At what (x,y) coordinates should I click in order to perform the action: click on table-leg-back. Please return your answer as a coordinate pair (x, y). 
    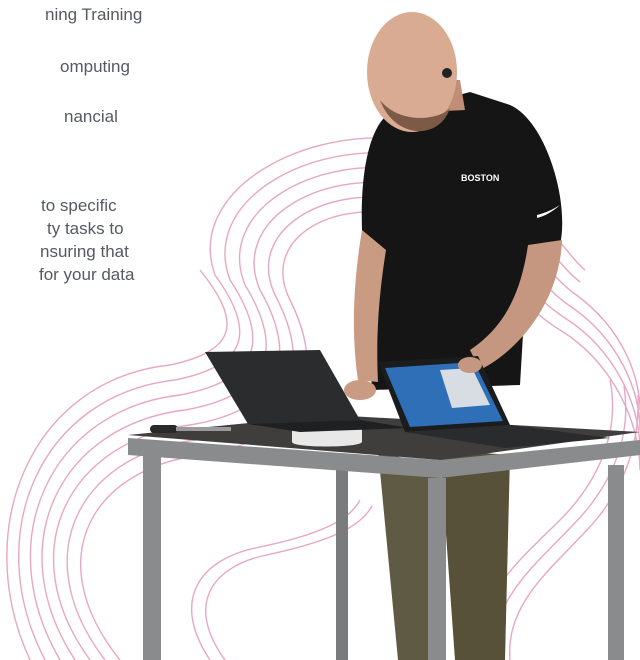
    Looking at the image, I should click on (342, 565).